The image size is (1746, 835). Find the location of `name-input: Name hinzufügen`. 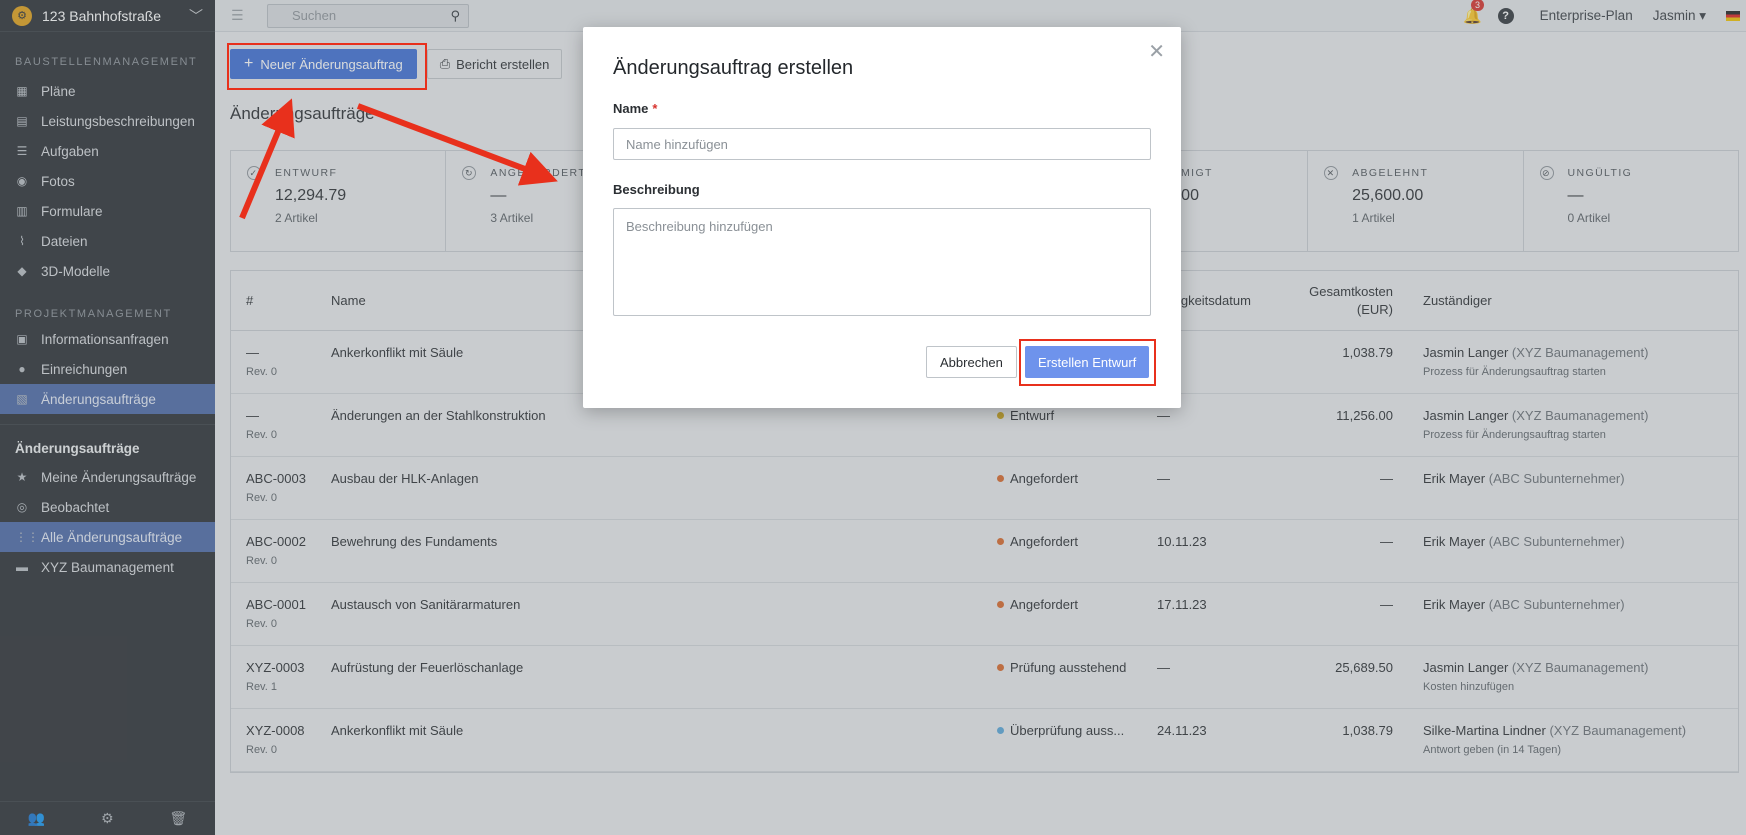

name-input: Name hinzufügen is located at coordinates (882, 144).